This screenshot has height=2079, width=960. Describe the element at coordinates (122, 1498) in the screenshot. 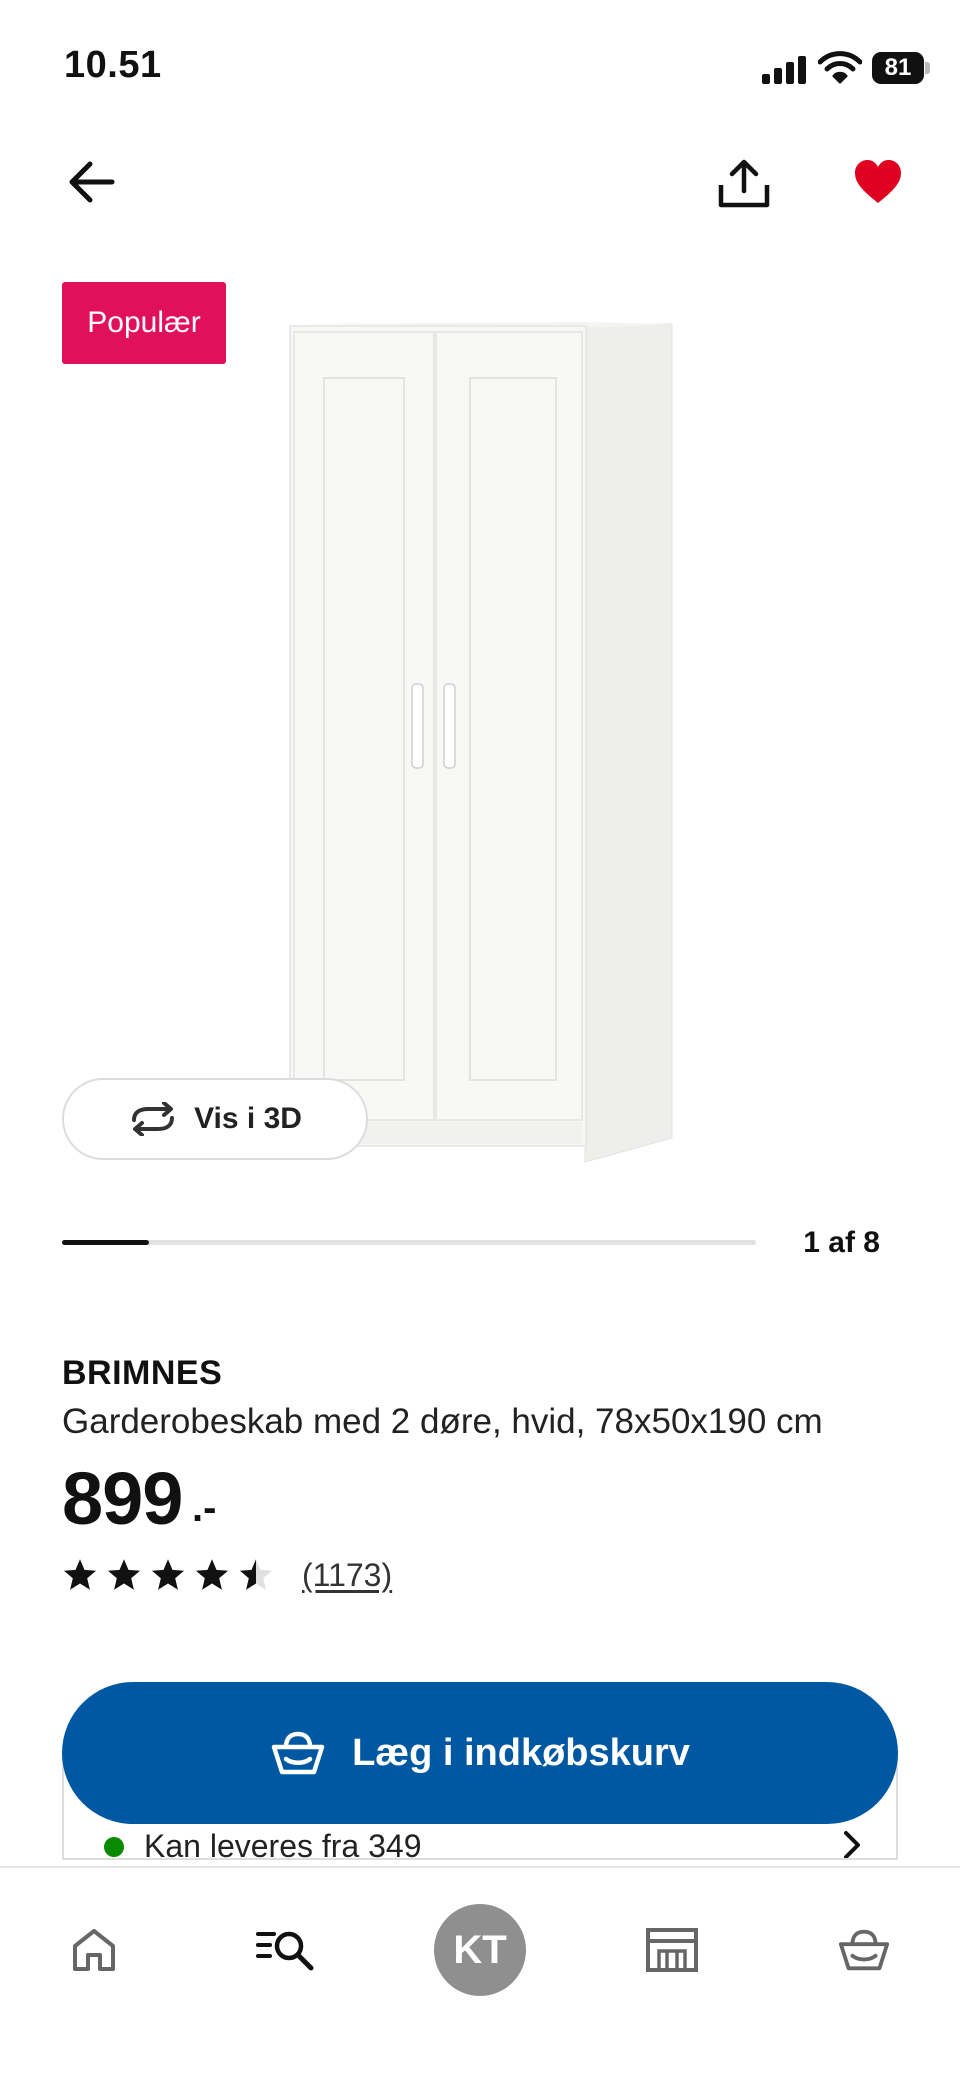

I see `price: 899` at that location.